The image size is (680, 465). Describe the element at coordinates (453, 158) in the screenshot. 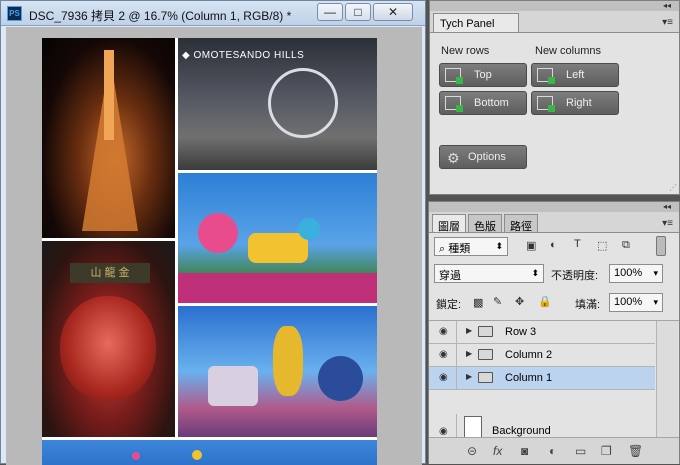

I see `gear-icon: ⚙` at that location.